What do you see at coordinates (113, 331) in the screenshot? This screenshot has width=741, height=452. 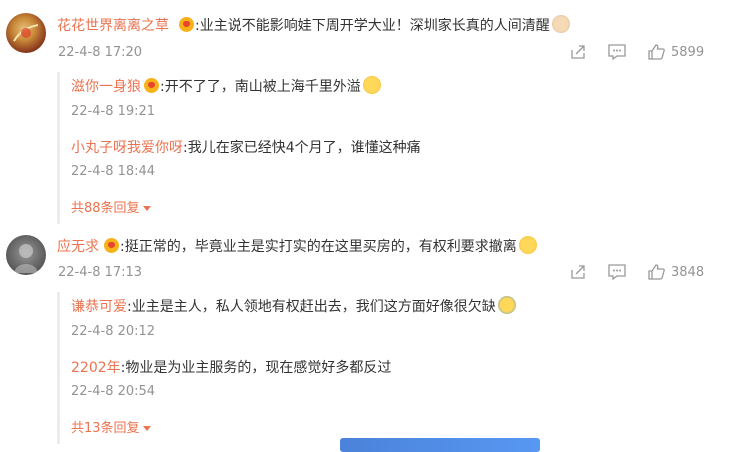 I see `reply-time: 22-4-8 20:12` at bounding box center [113, 331].